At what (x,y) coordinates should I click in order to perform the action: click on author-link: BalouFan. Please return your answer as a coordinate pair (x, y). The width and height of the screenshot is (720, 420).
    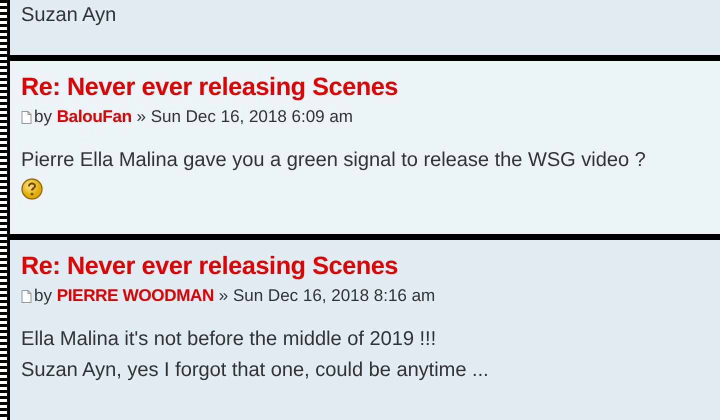
    Looking at the image, I should click on (94, 117).